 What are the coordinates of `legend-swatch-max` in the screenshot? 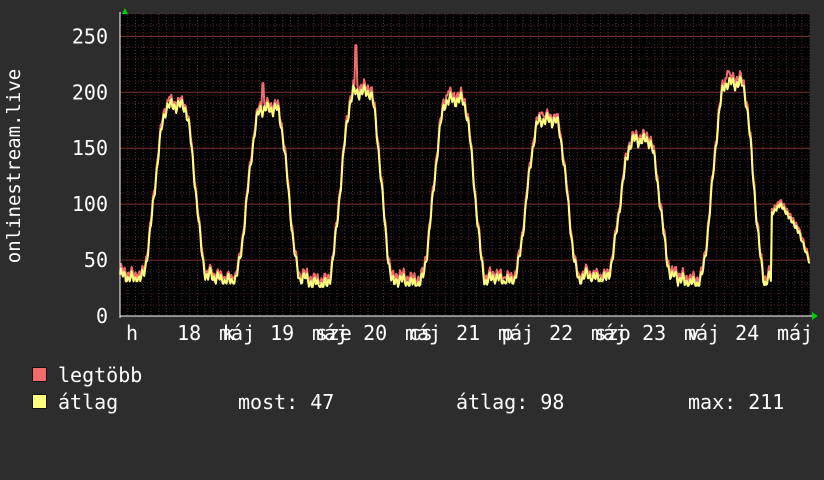 It's located at (39, 374).